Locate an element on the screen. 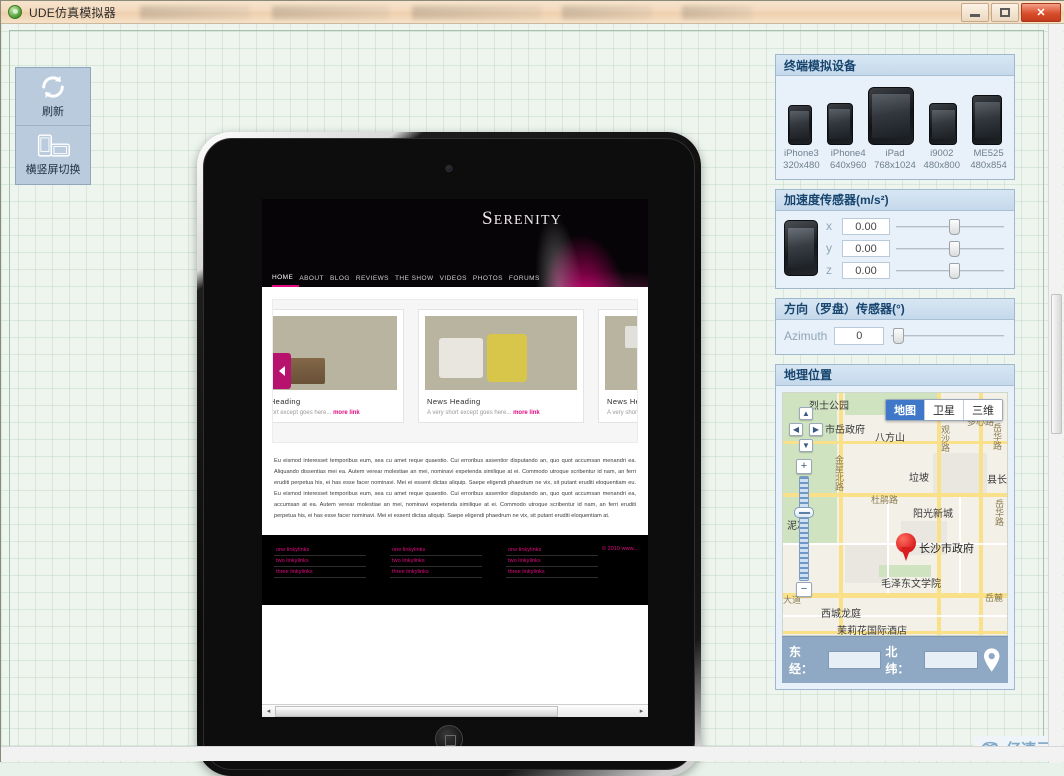 This screenshot has height=776, width=1064. accelerometer-body: x 0.00 y 0.00 z 0.00 is located at coordinates (895, 249).